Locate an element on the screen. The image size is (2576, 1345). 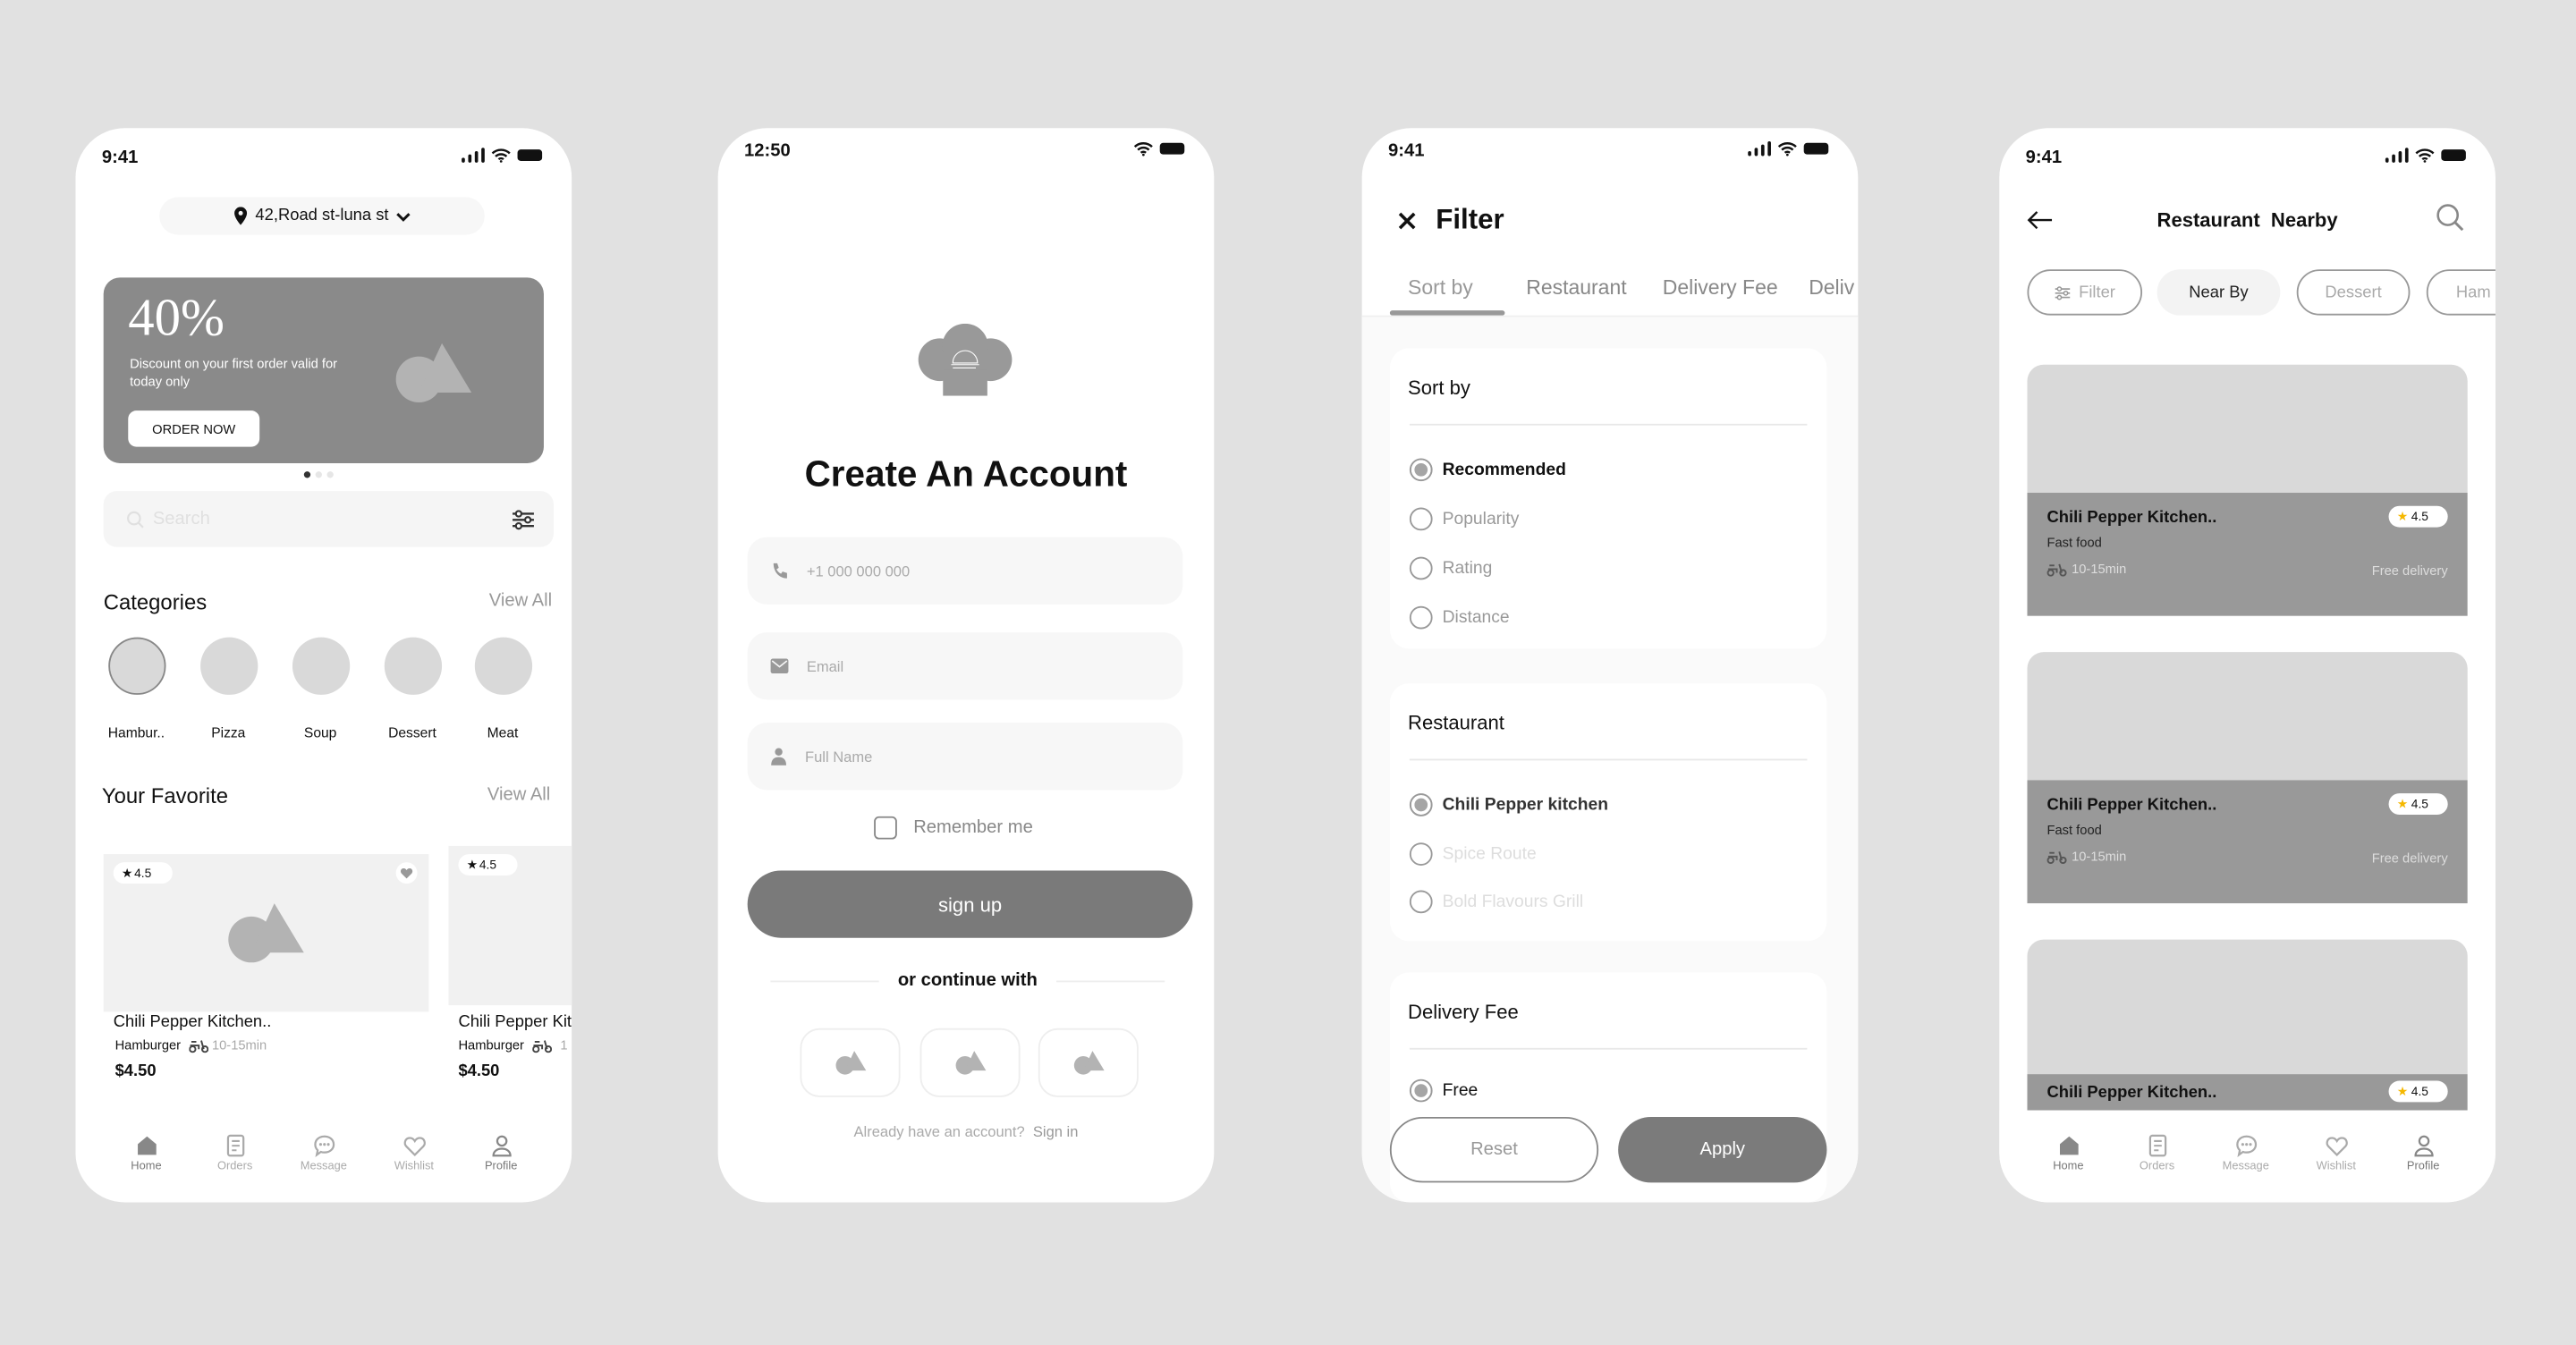
nav-label: Home is located at coordinates (146, 1167).